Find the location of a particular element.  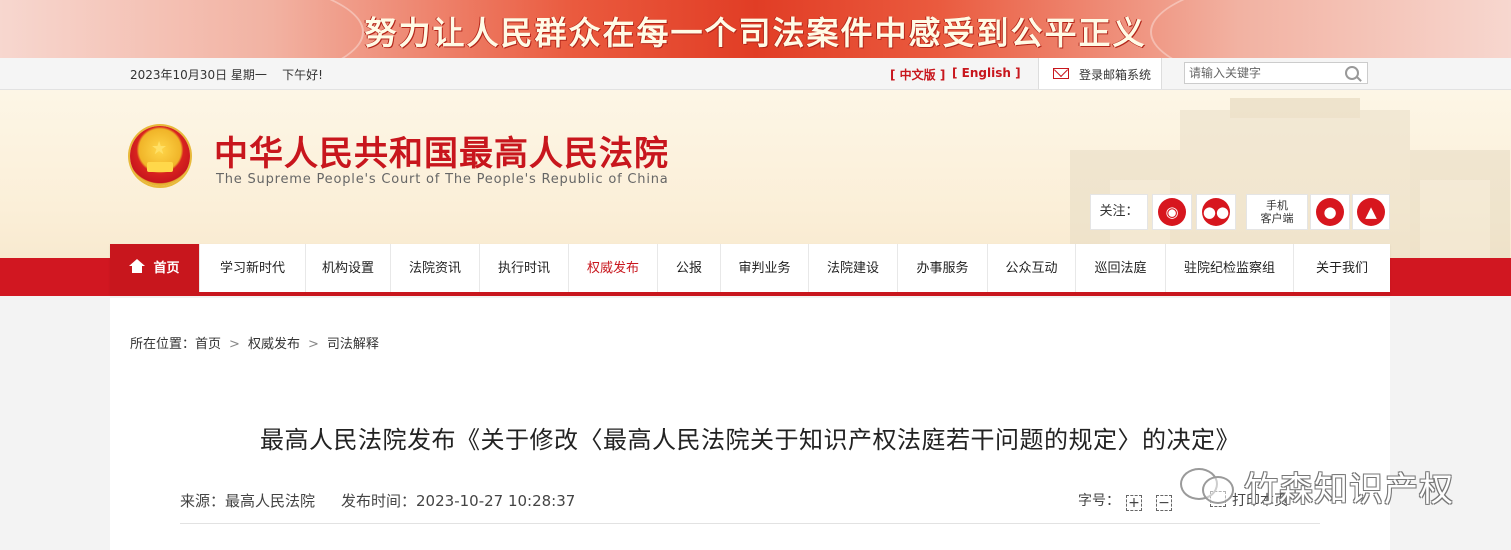

nav-item-home: 首页 is located at coordinates (155, 269).